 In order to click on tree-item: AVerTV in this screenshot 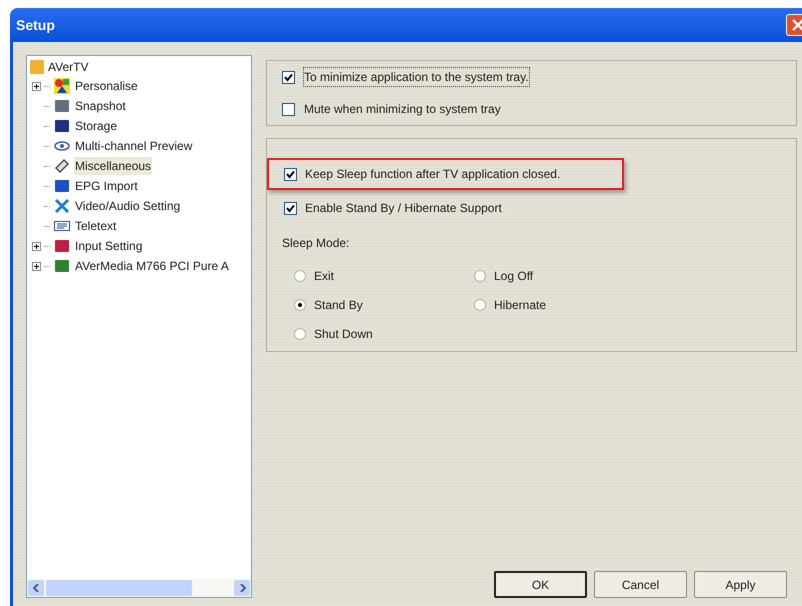, I will do `click(68, 67)`.